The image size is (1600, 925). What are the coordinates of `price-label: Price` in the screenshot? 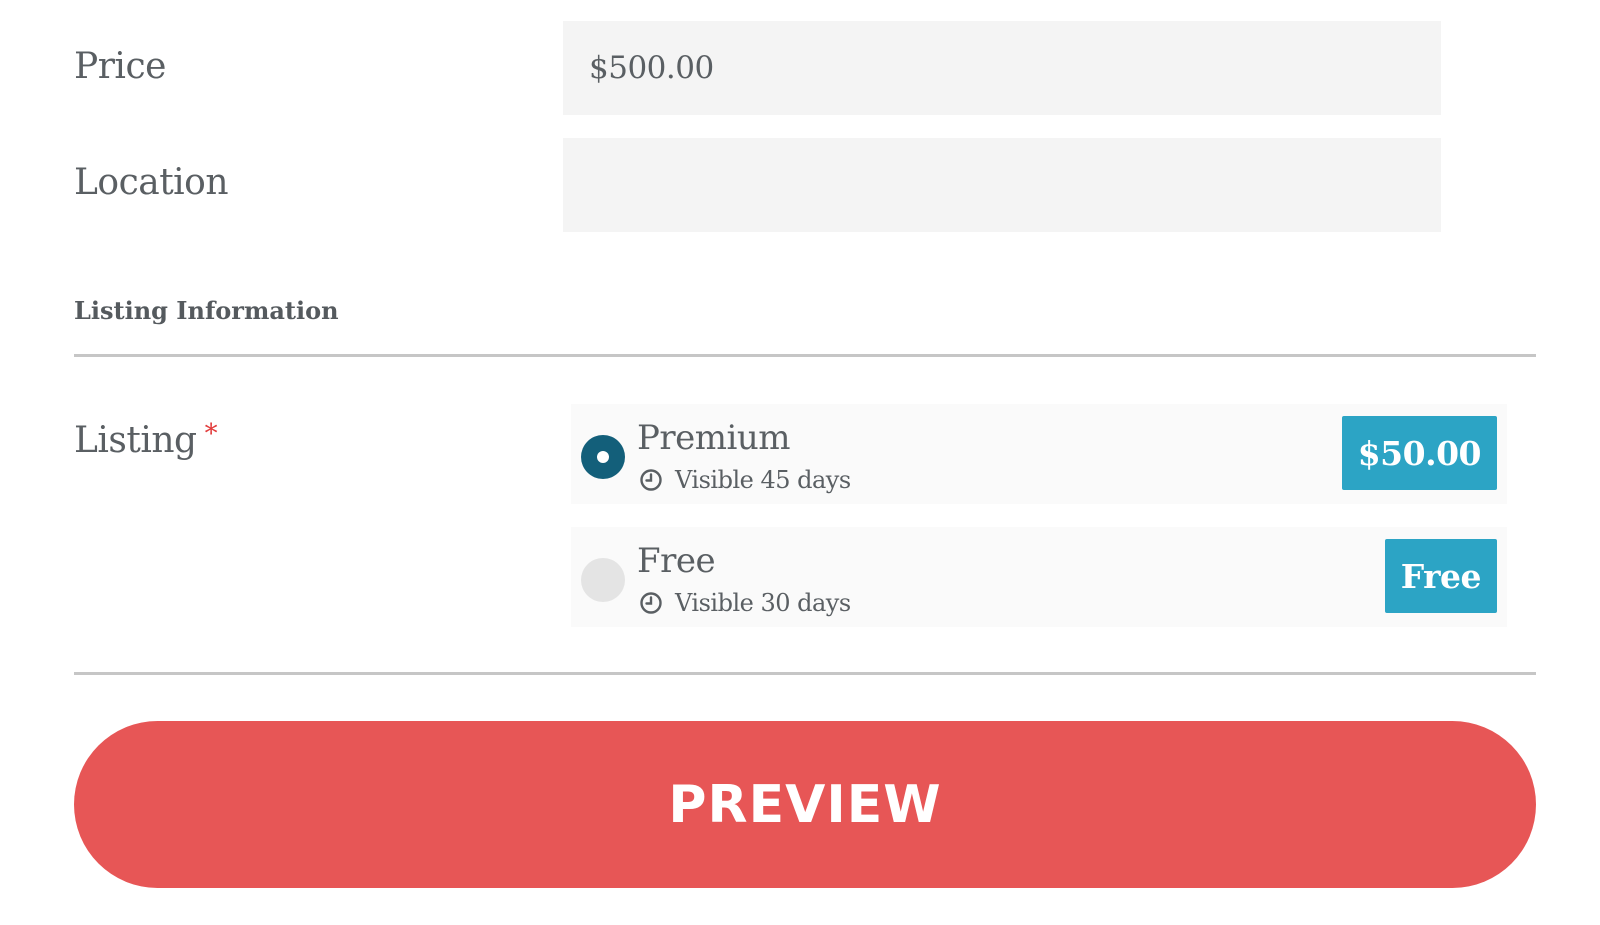 It's located at (120, 66).